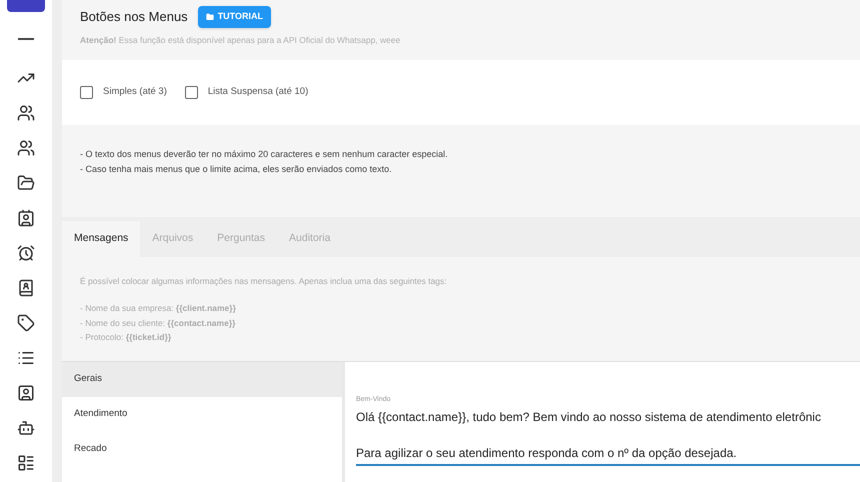 The height and width of the screenshot is (482, 860). I want to click on layout-list-icon, so click(26, 463).